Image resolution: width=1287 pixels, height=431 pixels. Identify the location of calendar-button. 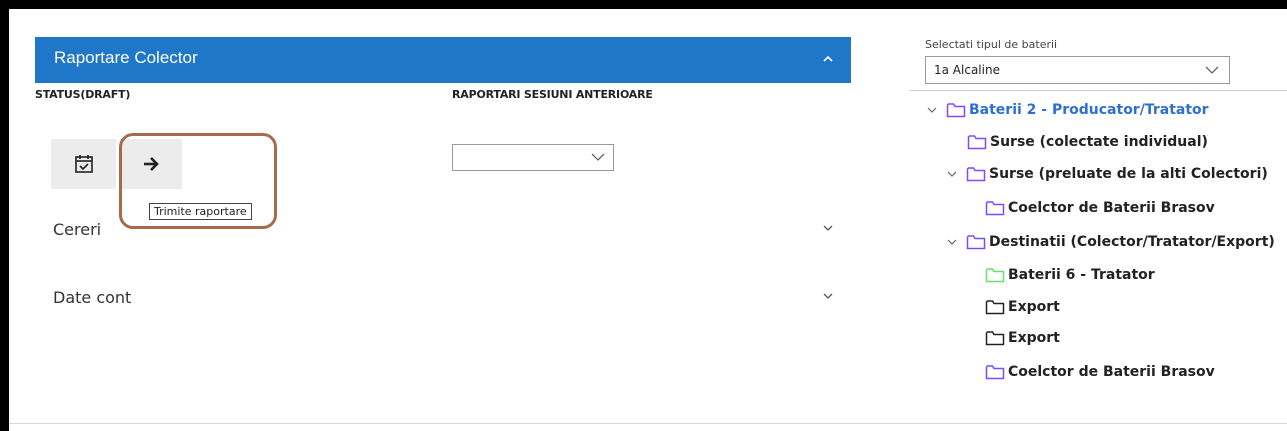
(83, 164).